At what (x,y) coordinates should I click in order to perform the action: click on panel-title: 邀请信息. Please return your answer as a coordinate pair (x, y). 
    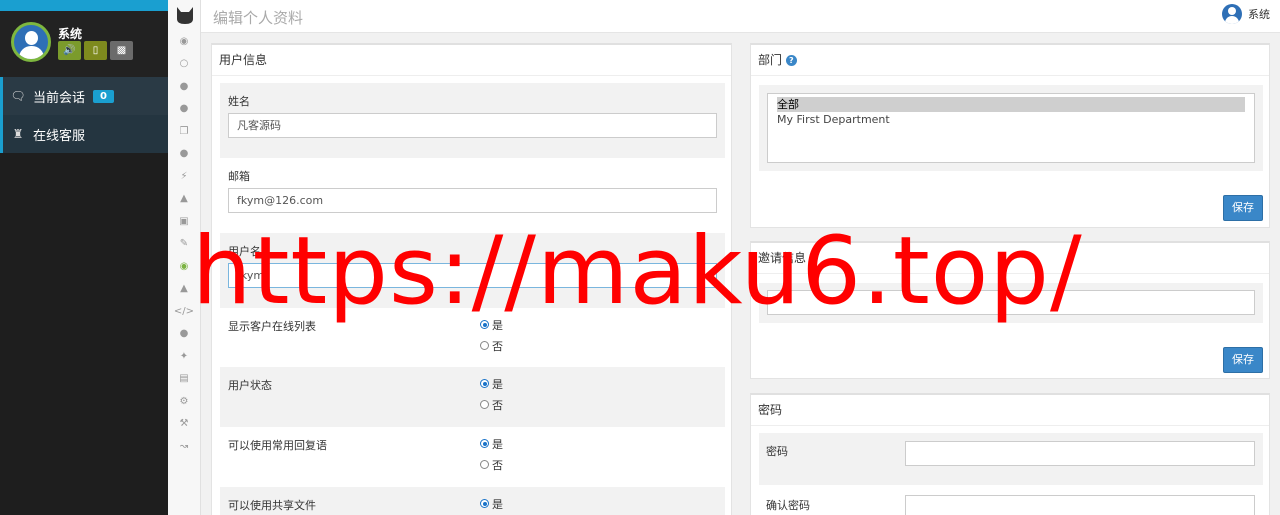
    Looking at the image, I should click on (1010, 258).